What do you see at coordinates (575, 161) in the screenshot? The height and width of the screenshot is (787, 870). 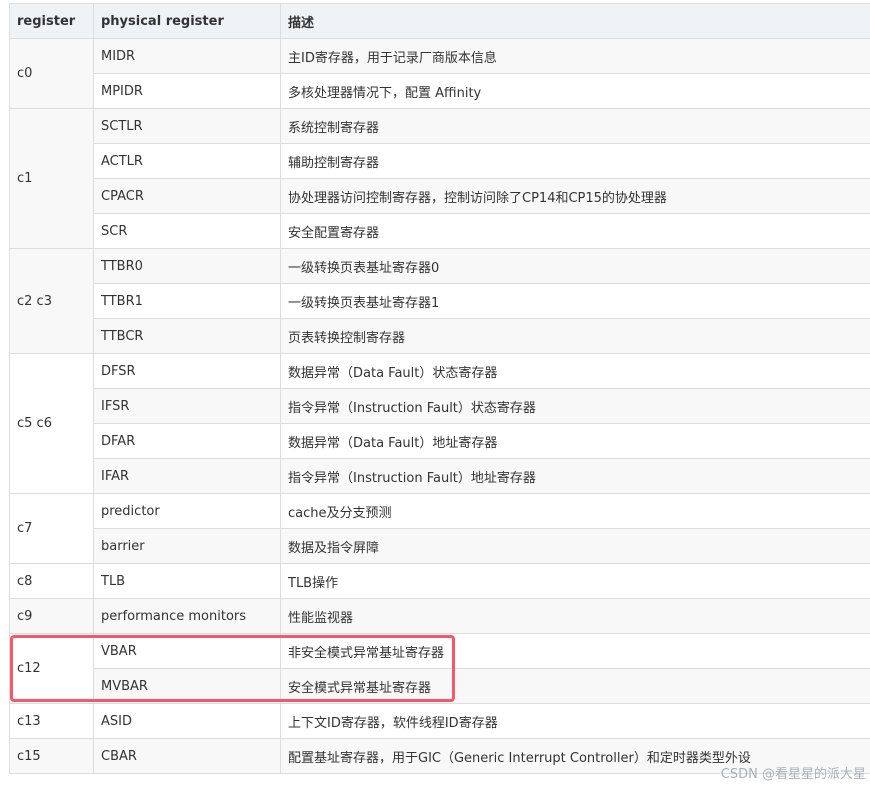 I see `description-cell: 辅助控制寄存器` at bounding box center [575, 161].